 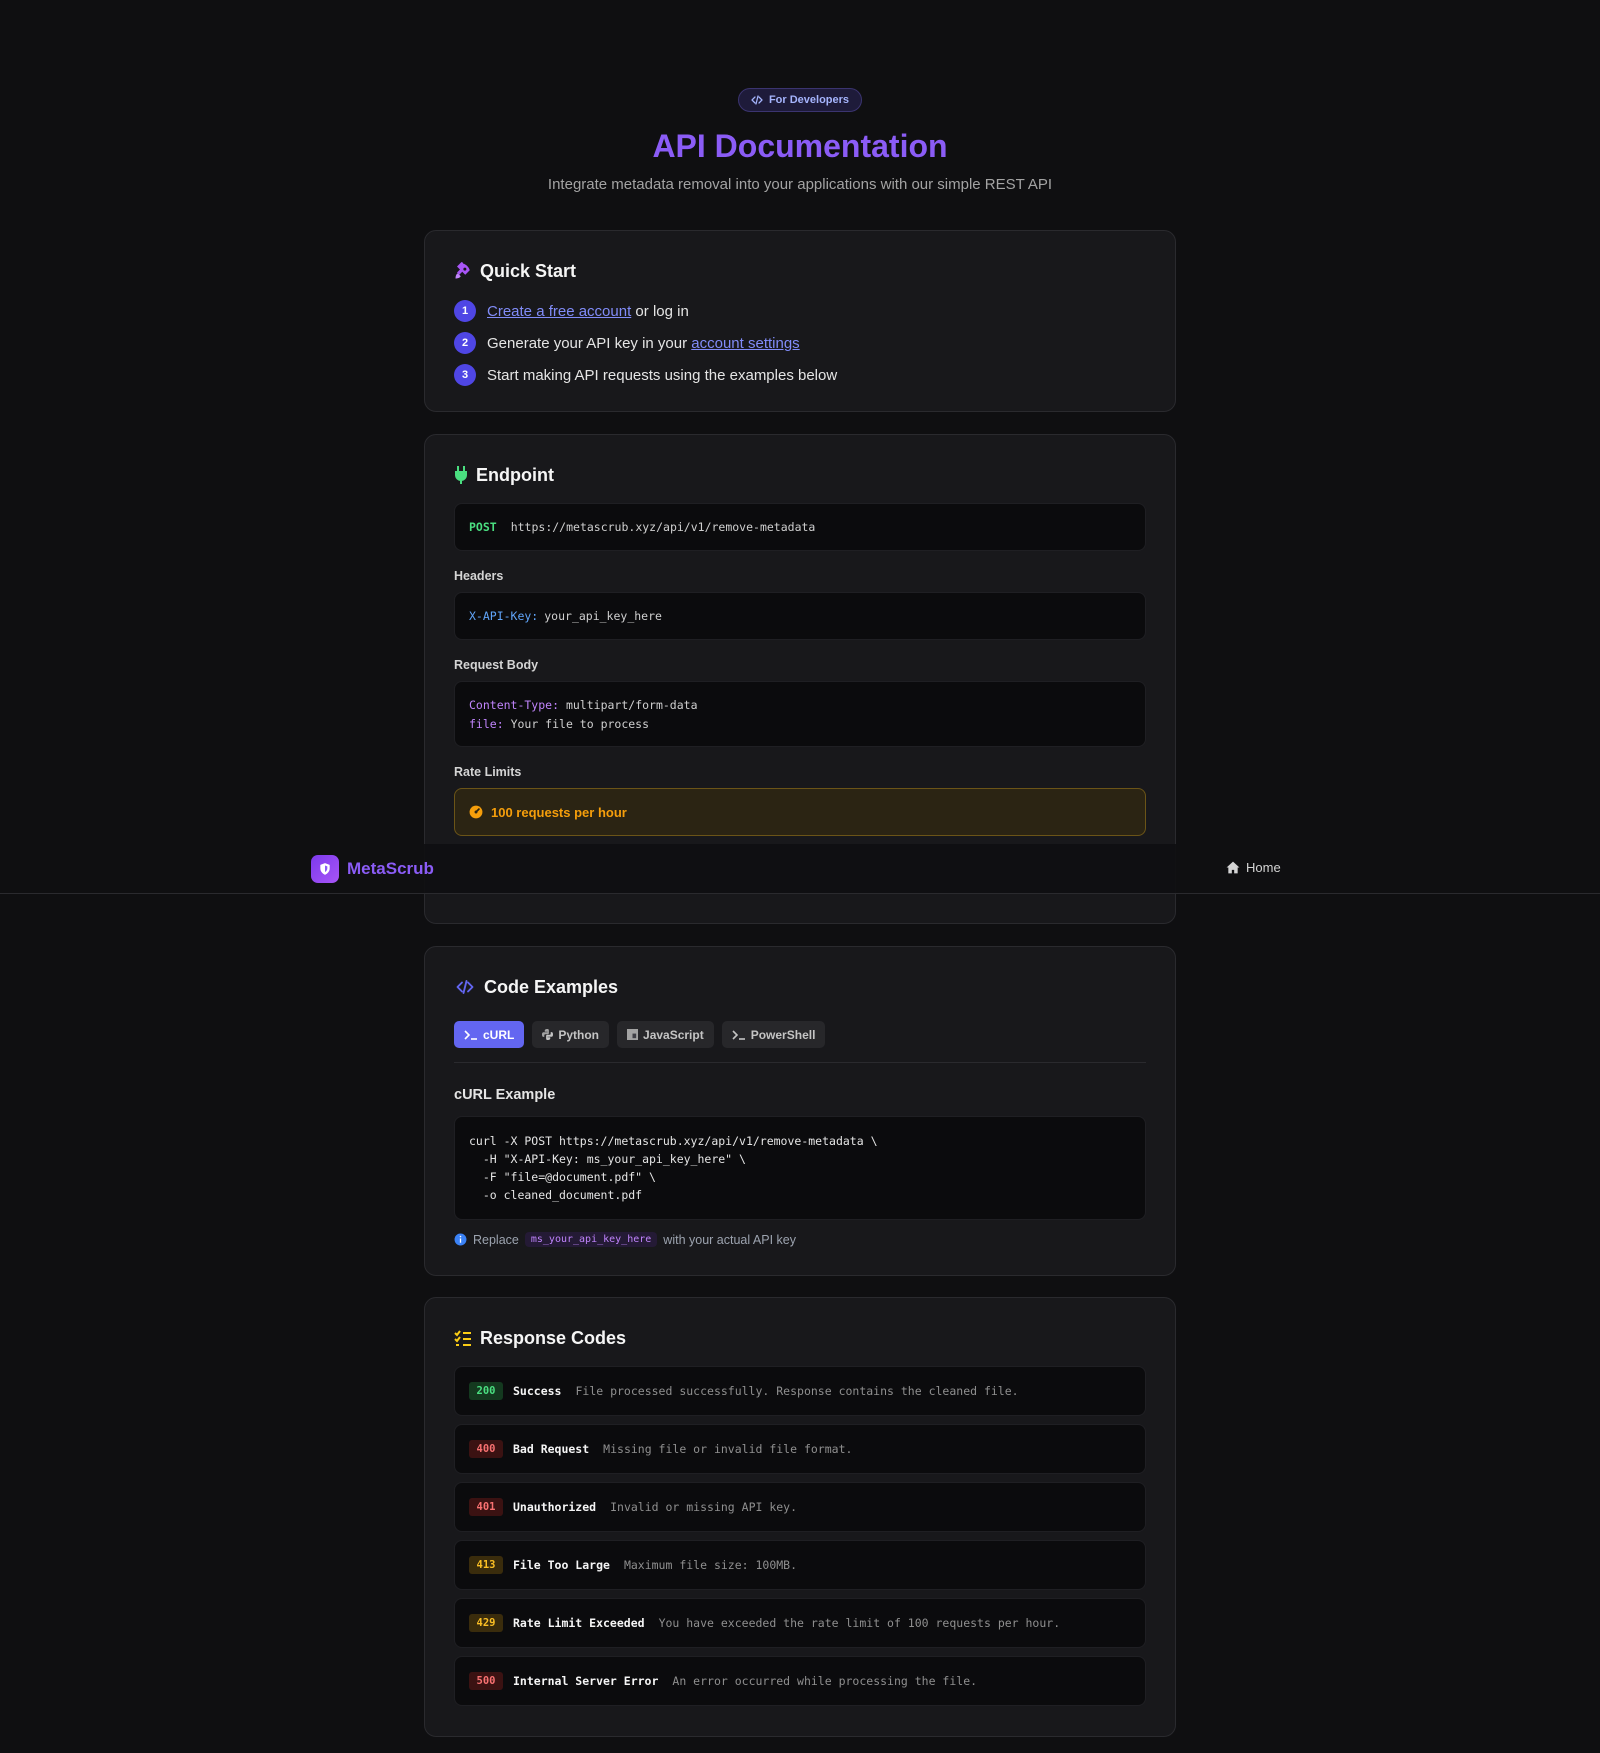 I want to click on developers-badge: For Developers, so click(x=800, y=100).